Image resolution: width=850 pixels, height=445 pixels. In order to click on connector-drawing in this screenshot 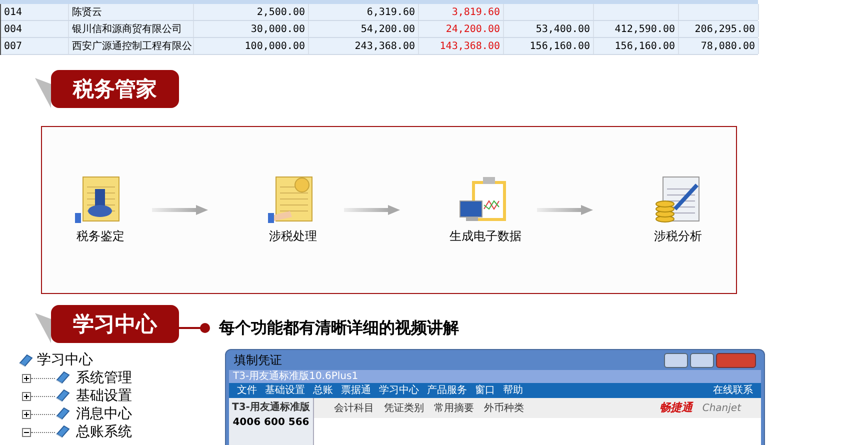, I will do `click(195, 328)`.